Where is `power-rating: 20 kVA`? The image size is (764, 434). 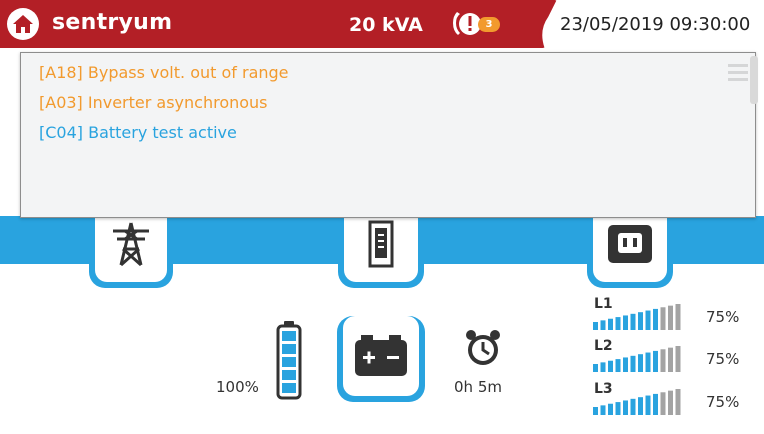 power-rating: 20 kVA is located at coordinates (386, 25).